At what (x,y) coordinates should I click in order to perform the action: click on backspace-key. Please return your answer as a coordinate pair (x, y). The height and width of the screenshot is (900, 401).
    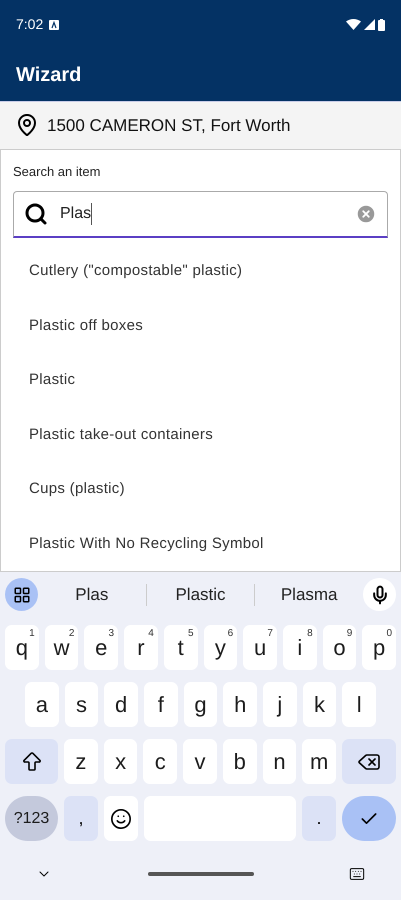
    Looking at the image, I should click on (369, 761).